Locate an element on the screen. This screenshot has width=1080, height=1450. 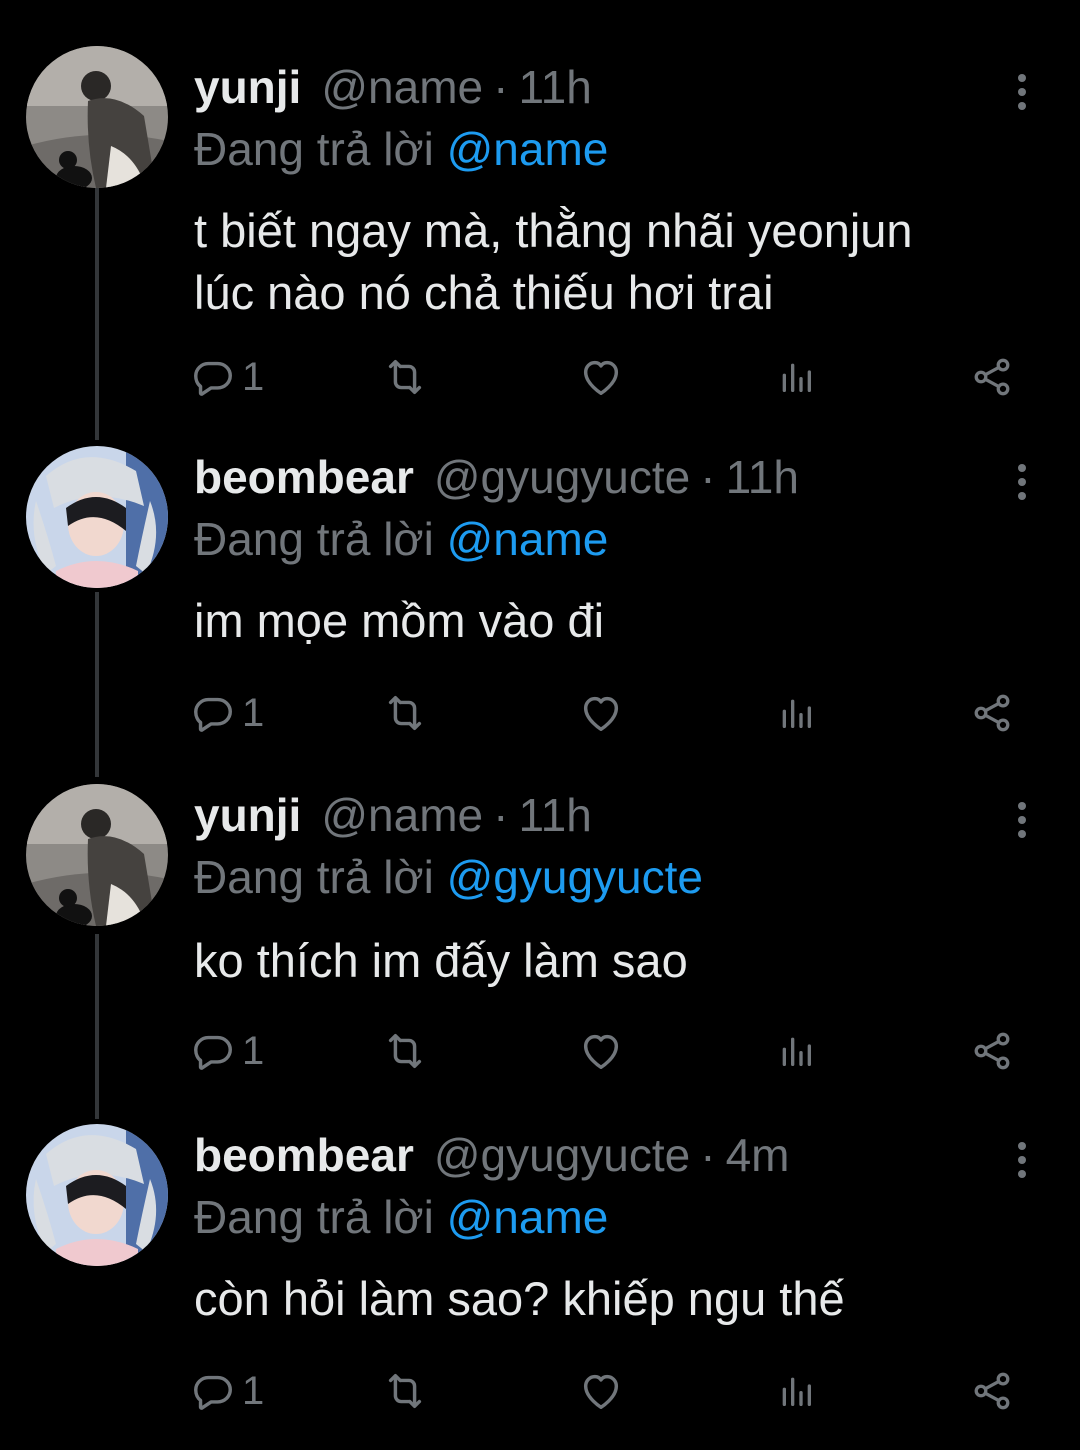
tweet-text: im mọe mồm vào đi is located at coordinates (624, 621).